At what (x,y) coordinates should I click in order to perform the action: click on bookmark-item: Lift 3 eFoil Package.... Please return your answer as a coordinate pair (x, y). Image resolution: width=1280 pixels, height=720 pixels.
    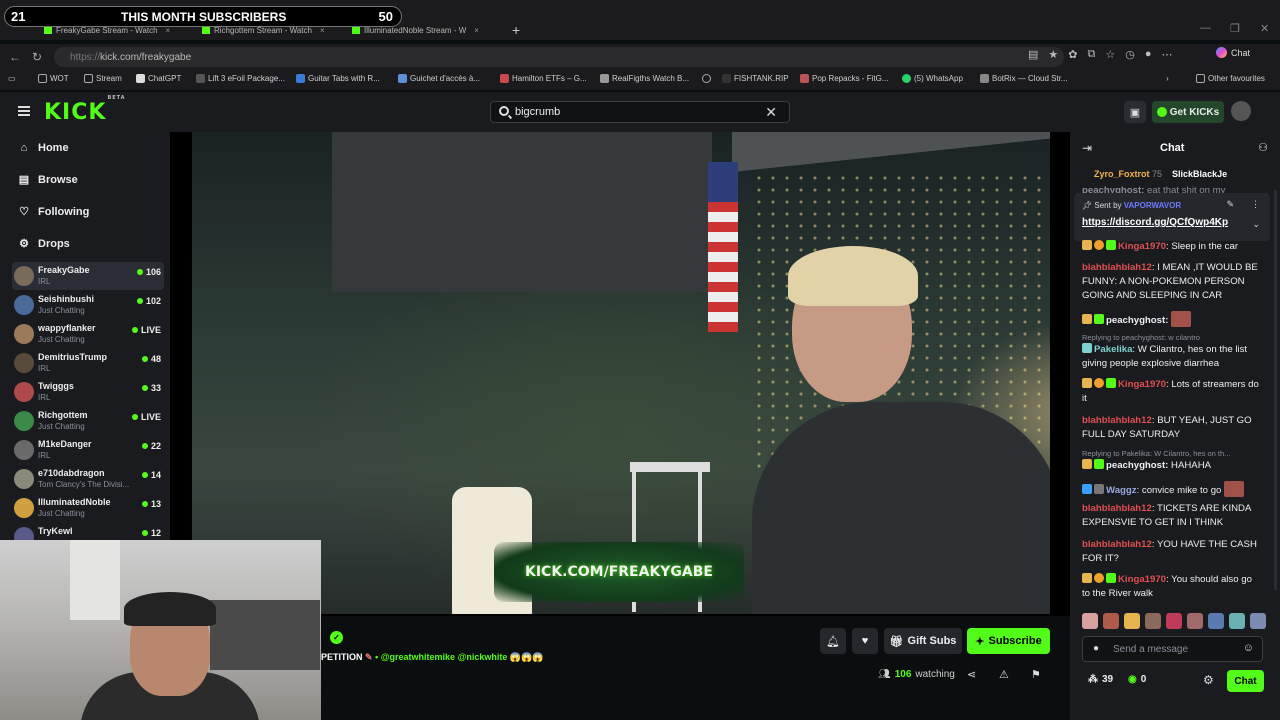
    Looking at the image, I should click on (240, 78).